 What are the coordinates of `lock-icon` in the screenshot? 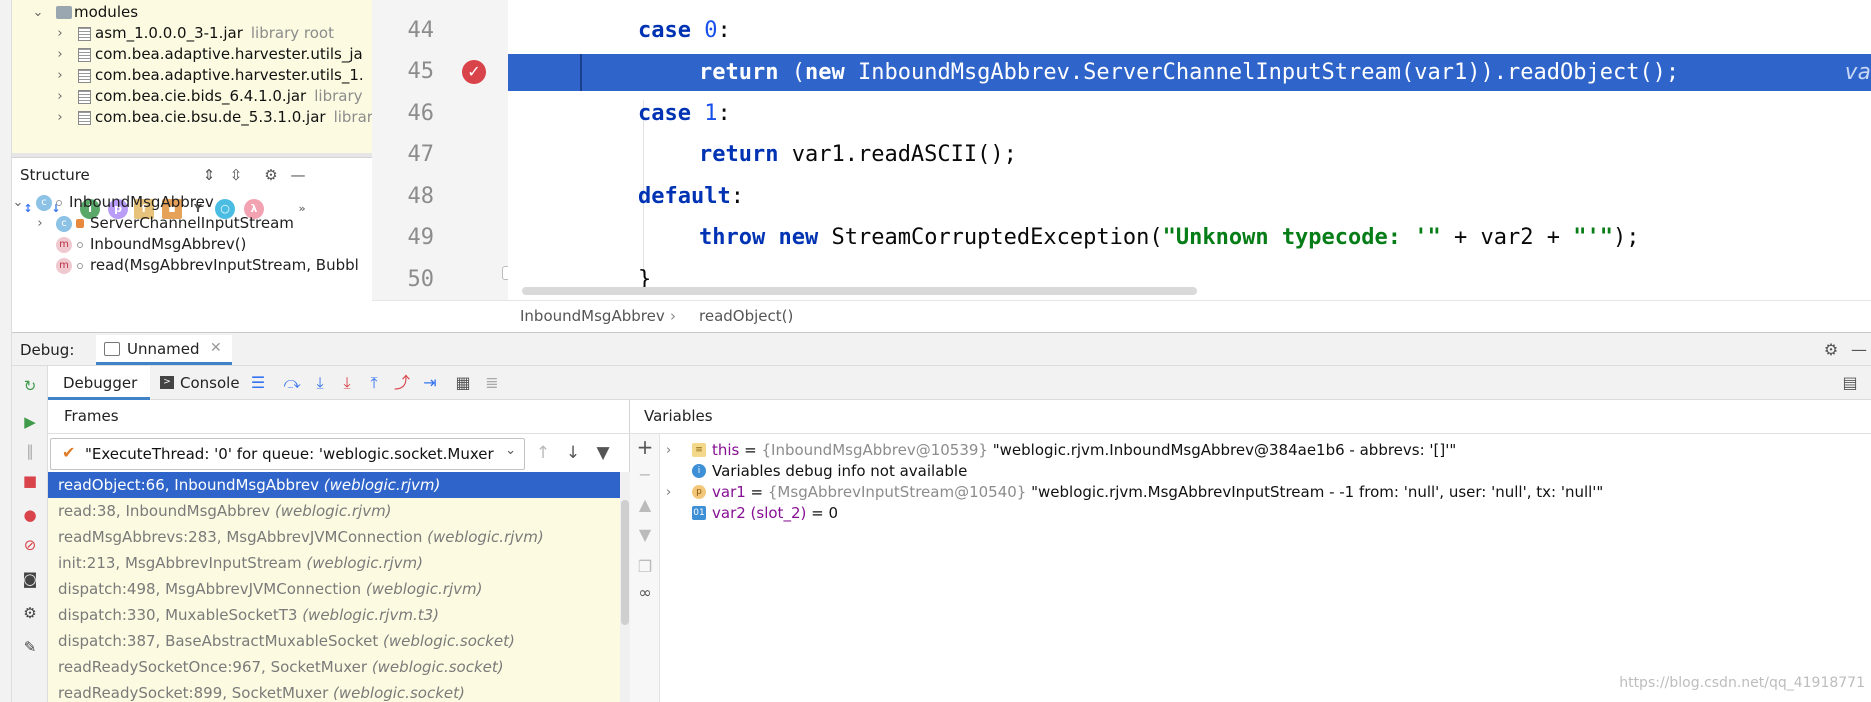 It's located at (80, 223).